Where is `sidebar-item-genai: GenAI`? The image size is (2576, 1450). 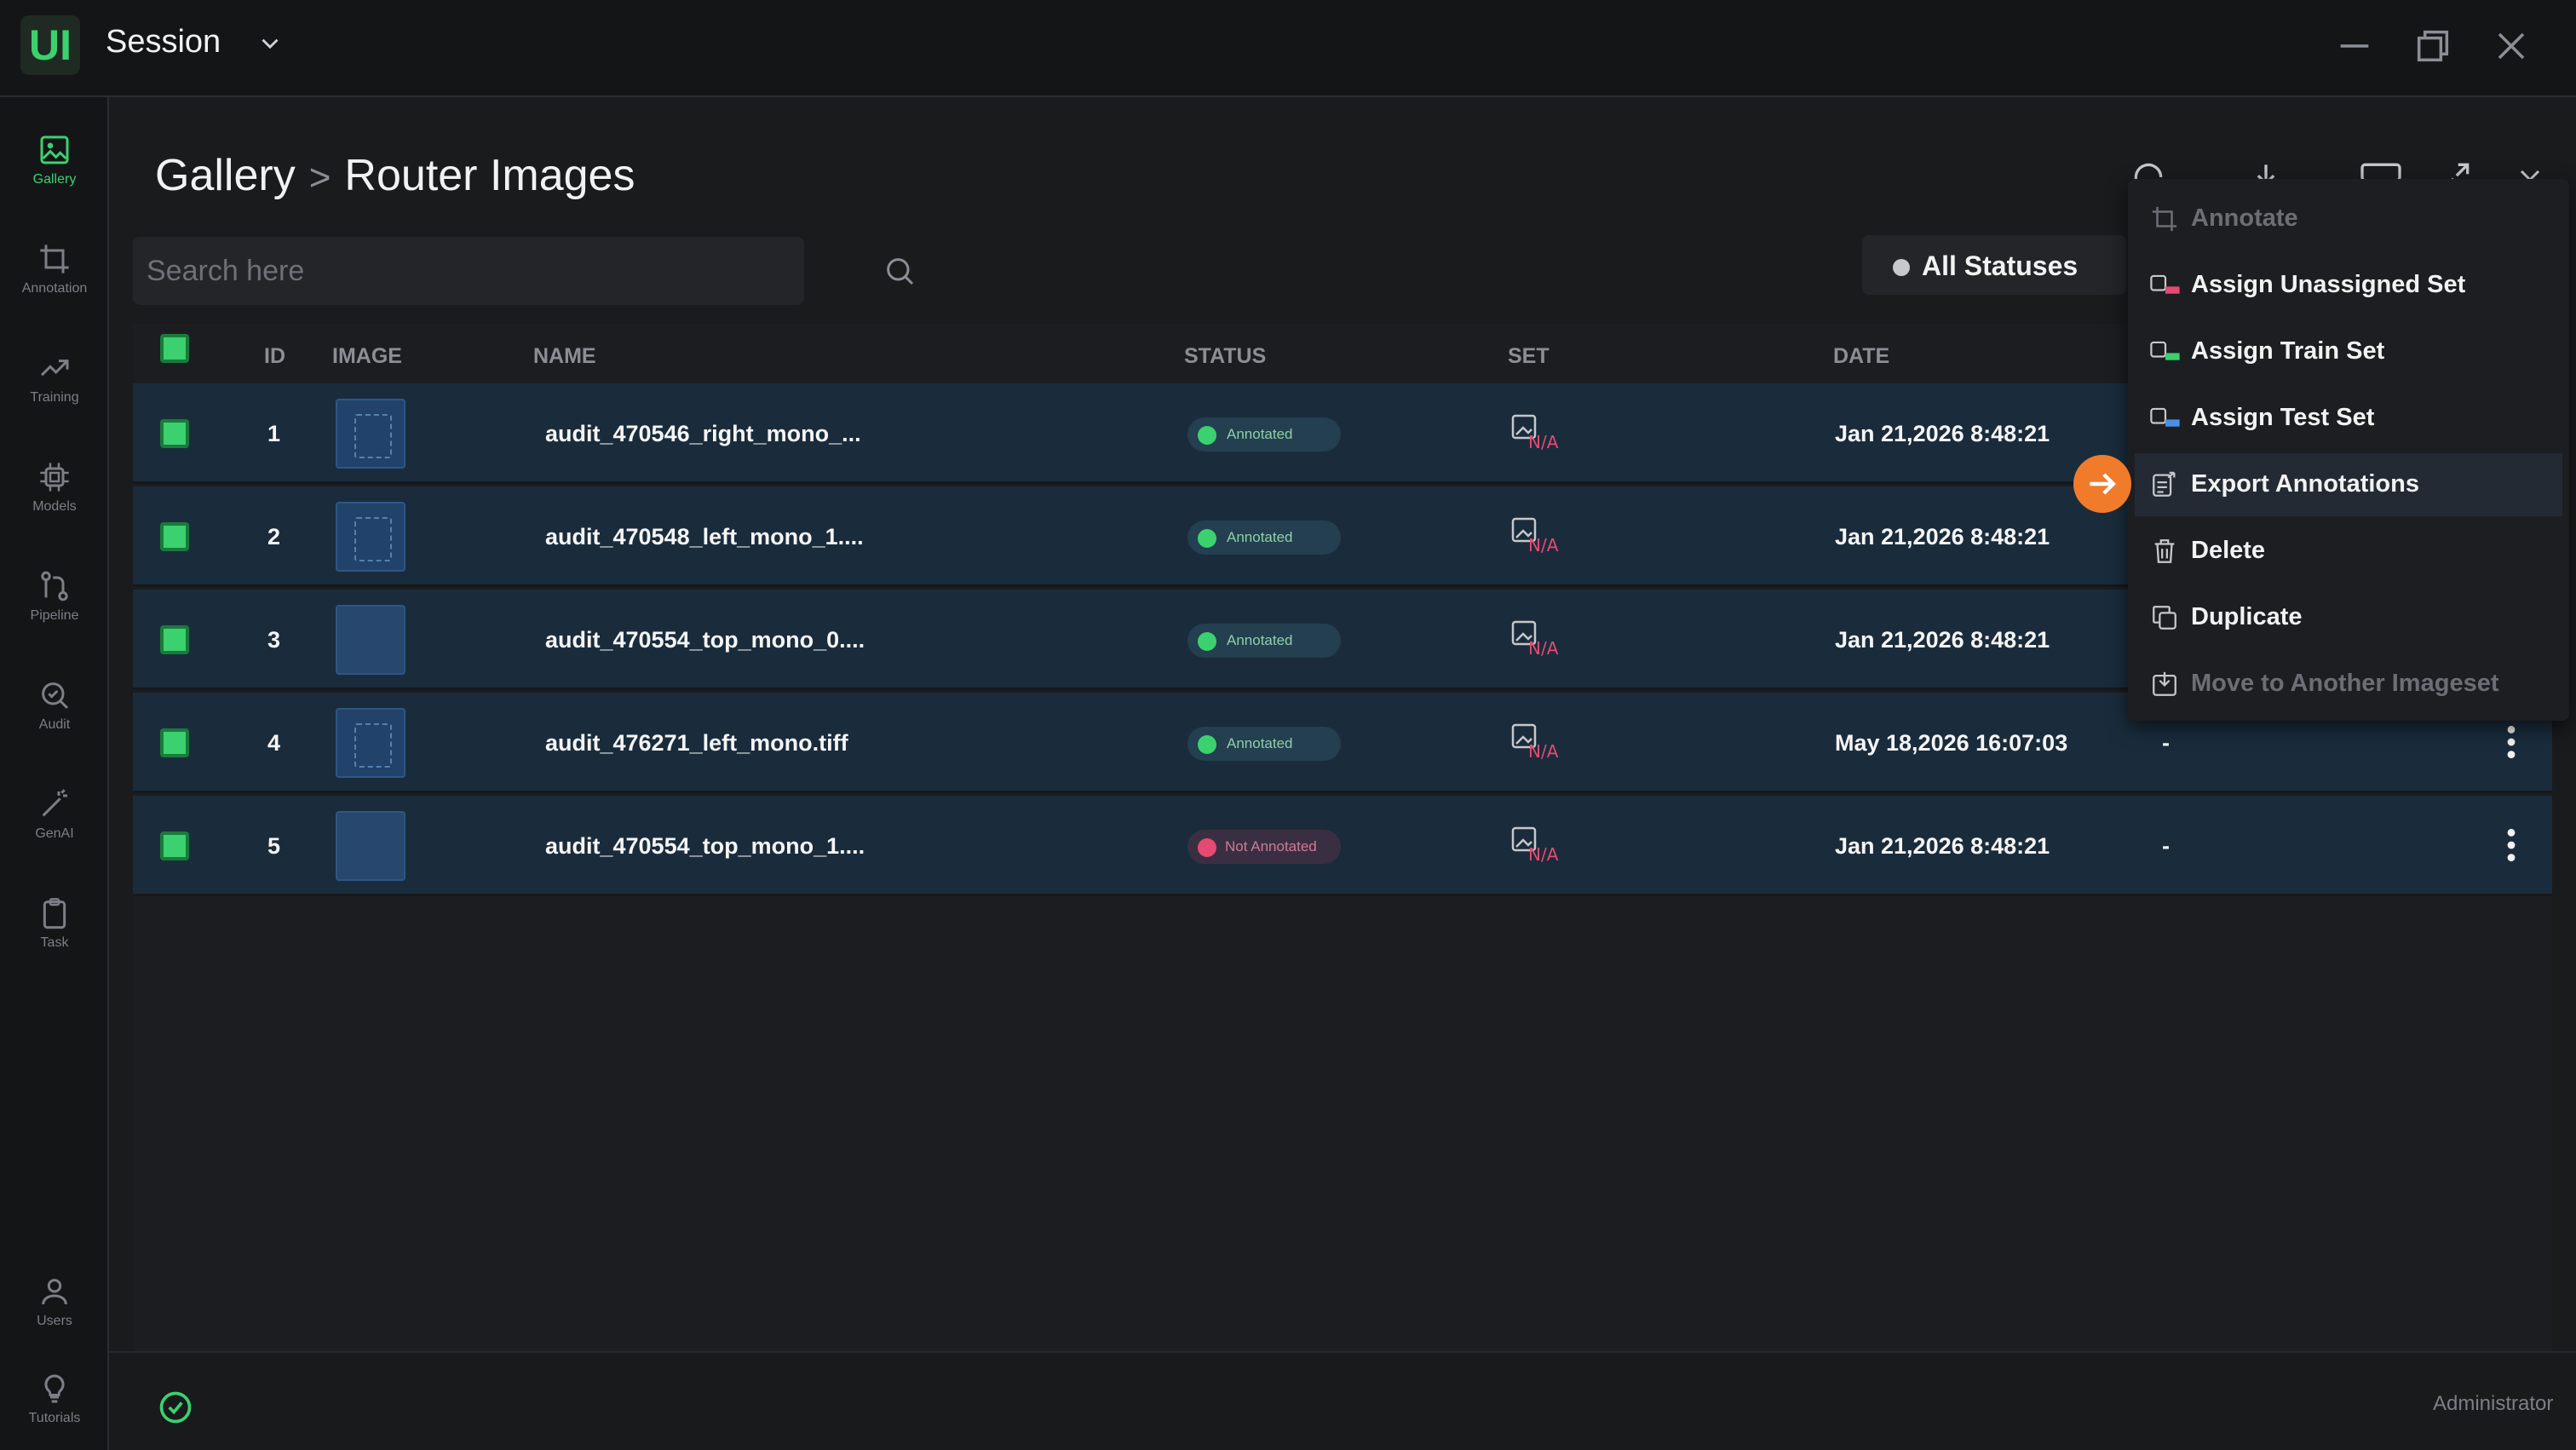 sidebar-item-genai: GenAI is located at coordinates (55, 824).